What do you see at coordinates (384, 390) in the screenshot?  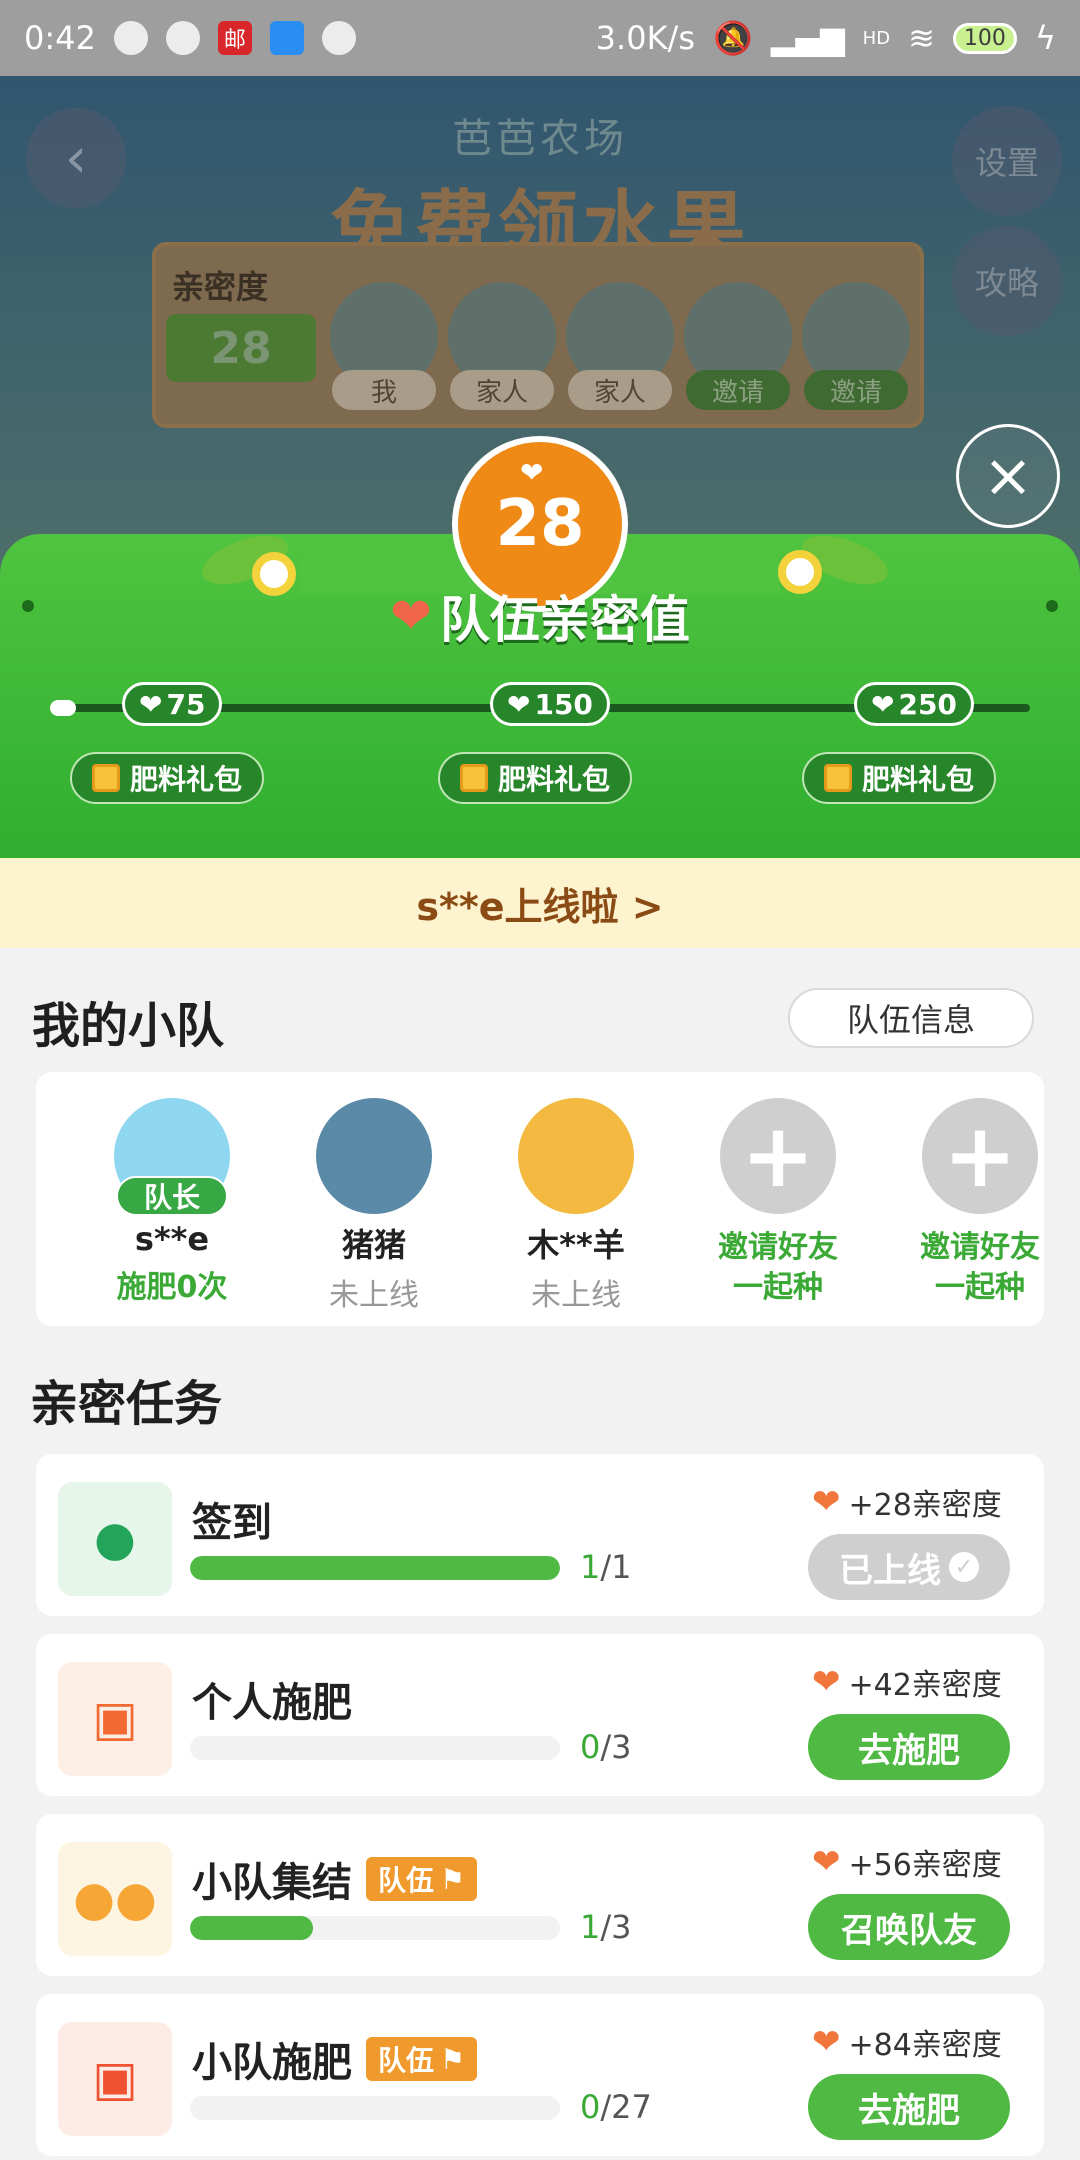 I see `member-tag: 我` at bounding box center [384, 390].